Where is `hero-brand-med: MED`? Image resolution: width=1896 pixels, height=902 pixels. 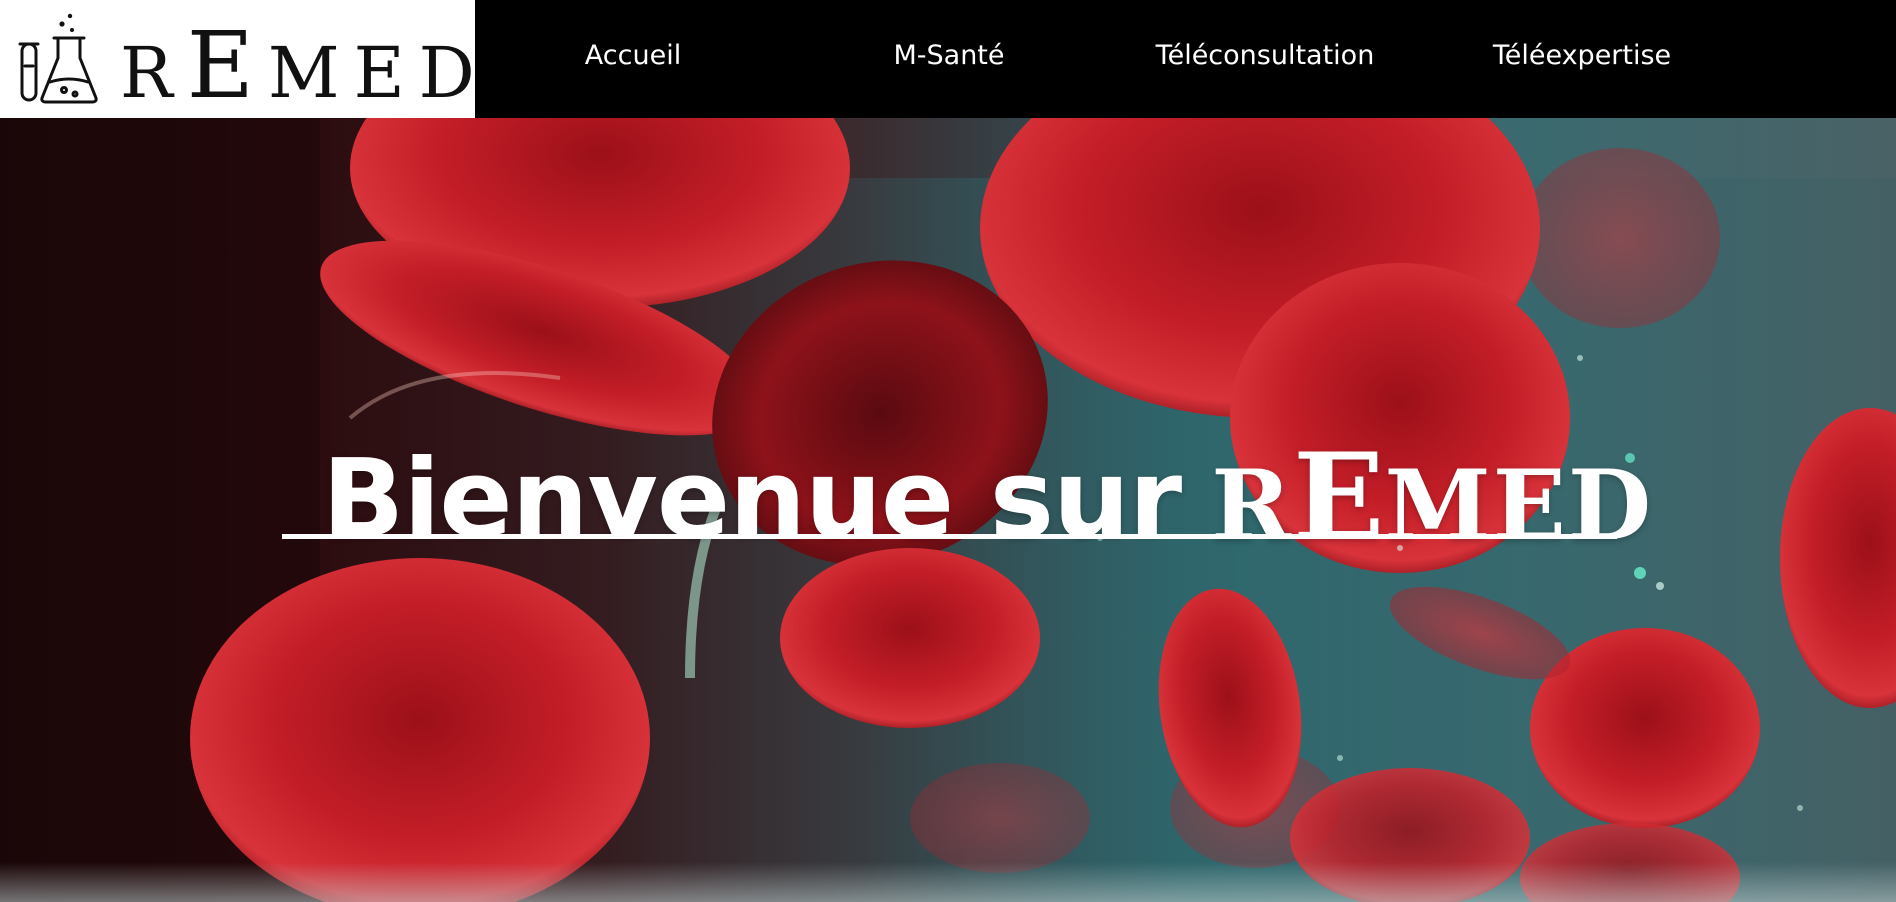 hero-brand-med: MED is located at coordinates (1519, 506).